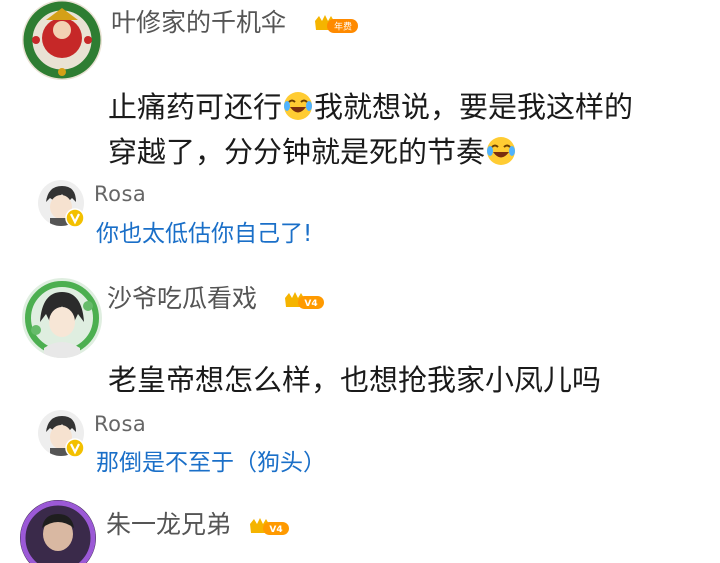 Image resolution: width=720 pixels, height=563 pixels. I want to click on svg-text: 年费, so click(343, 27).